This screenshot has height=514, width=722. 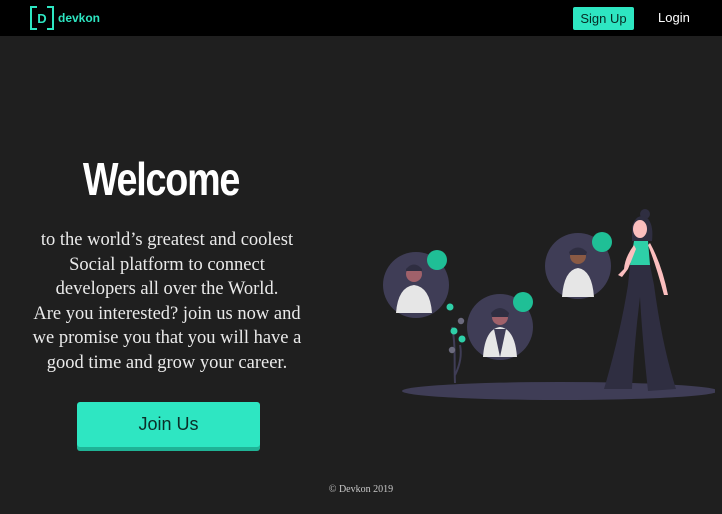 What do you see at coordinates (161, 179) in the screenshot?
I see `hero-title: Welcome` at bounding box center [161, 179].